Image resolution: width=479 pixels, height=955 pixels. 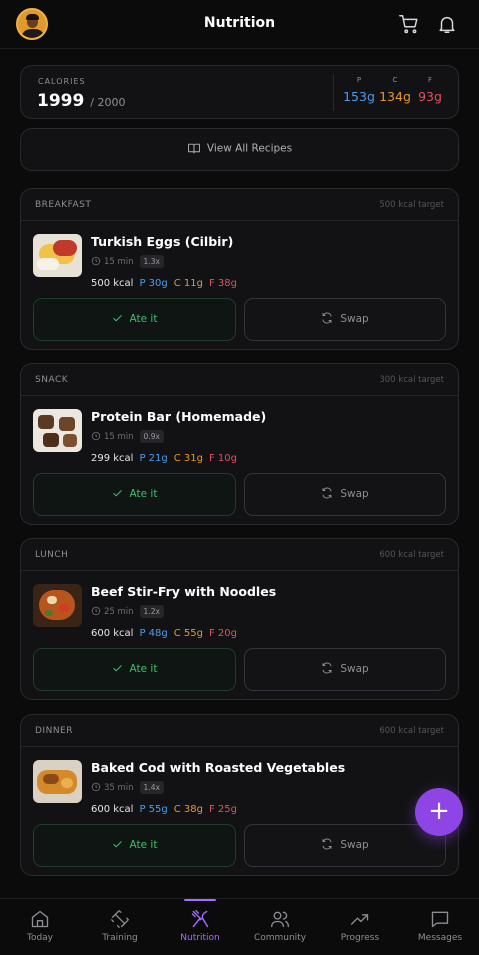 I want to click on nav-item-today: Today, so click(x=40, y=927).